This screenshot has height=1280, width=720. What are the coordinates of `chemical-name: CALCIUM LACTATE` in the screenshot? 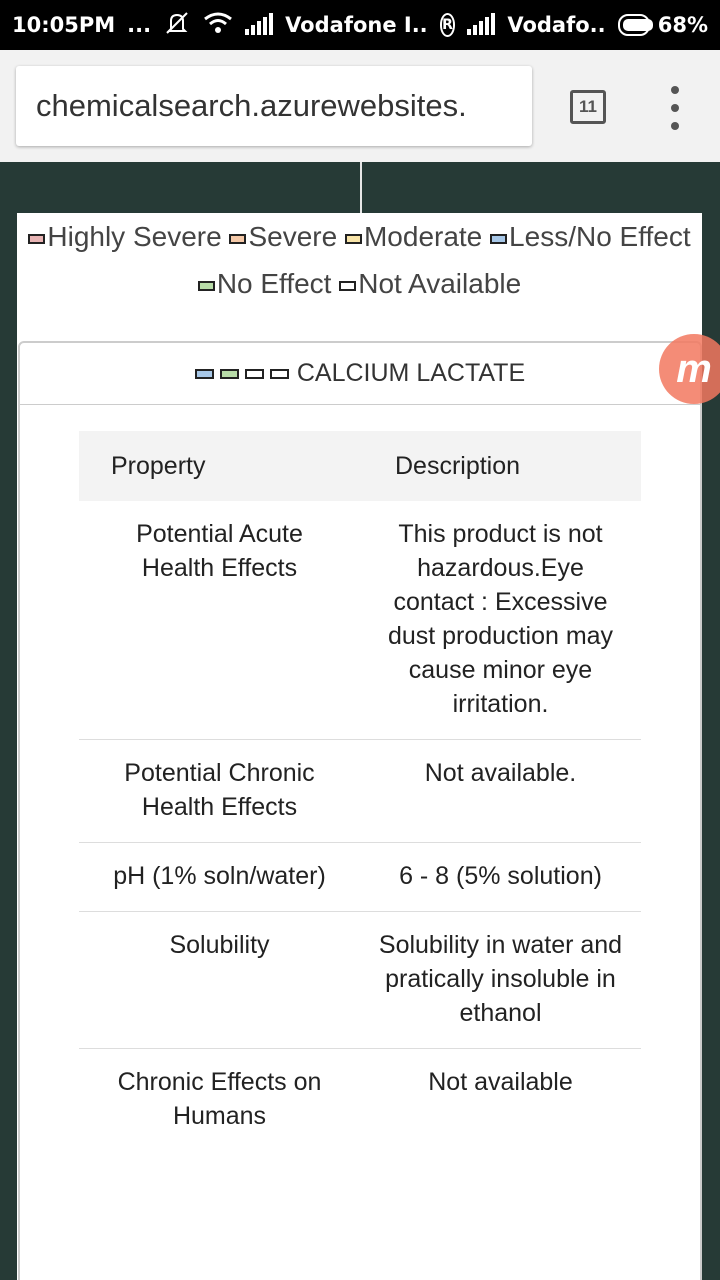 It's located at (411, 373).